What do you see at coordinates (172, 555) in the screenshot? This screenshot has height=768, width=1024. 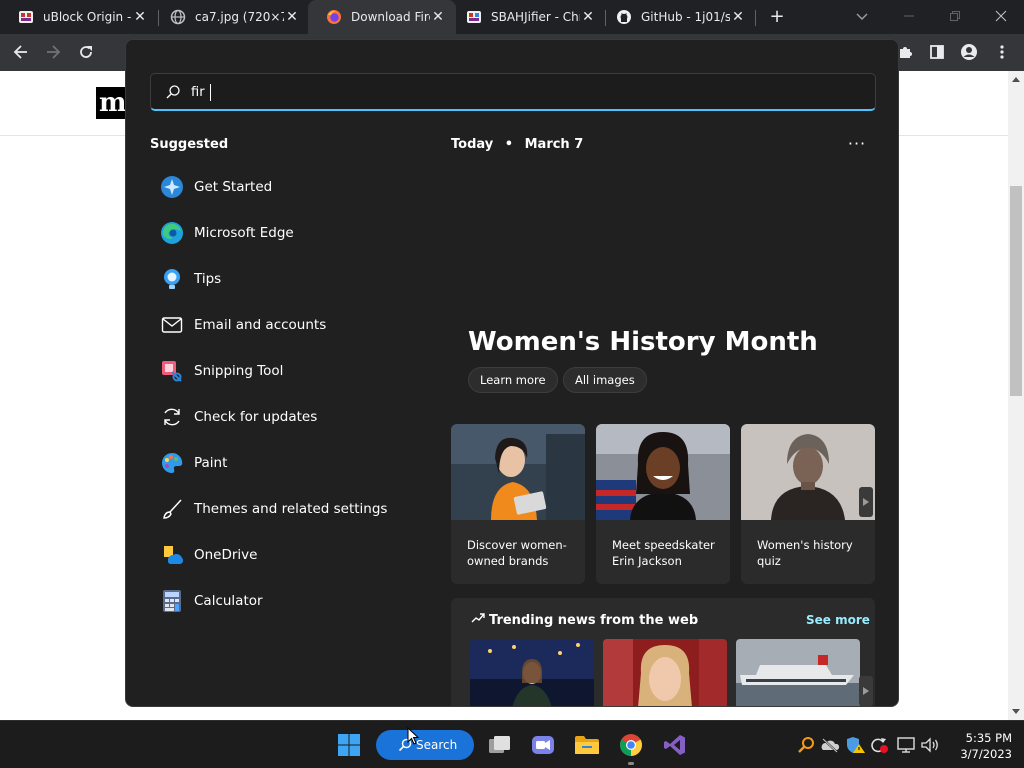 I see `onedrive-icon` at bounding box center [172, 555].